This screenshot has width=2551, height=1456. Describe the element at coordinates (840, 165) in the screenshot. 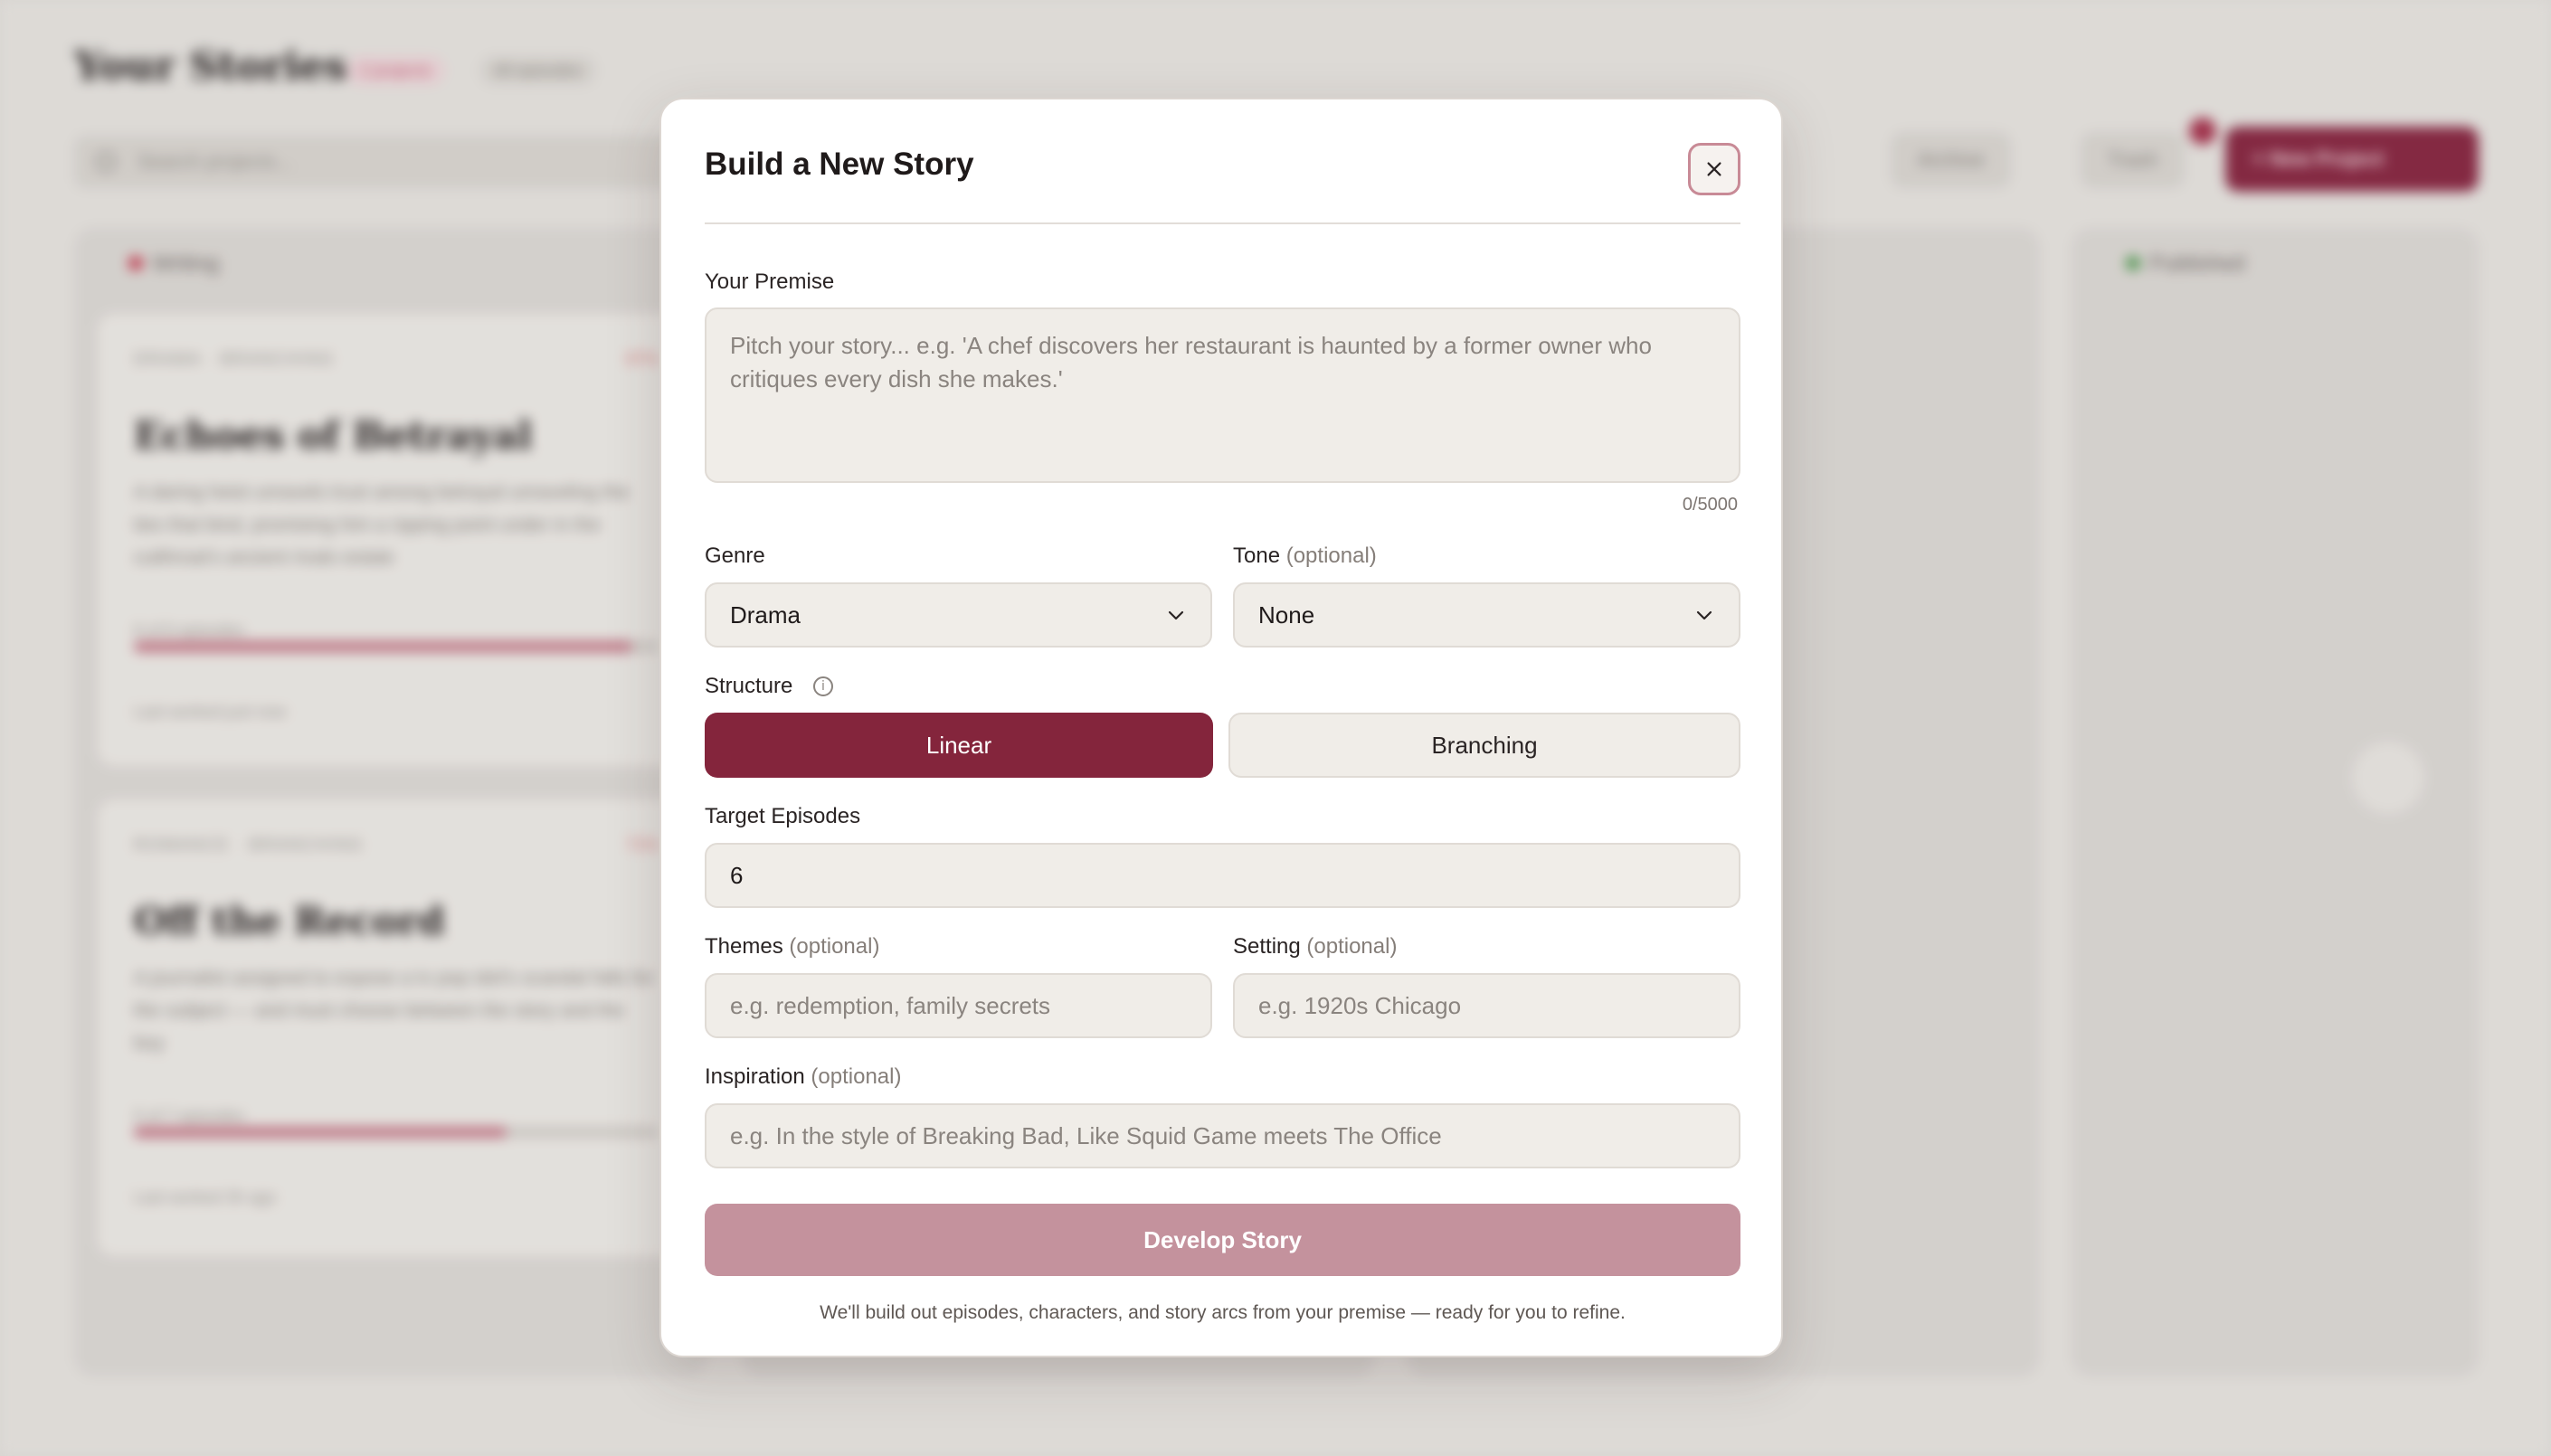

I see `modal-title: Build a New Story` at that location.